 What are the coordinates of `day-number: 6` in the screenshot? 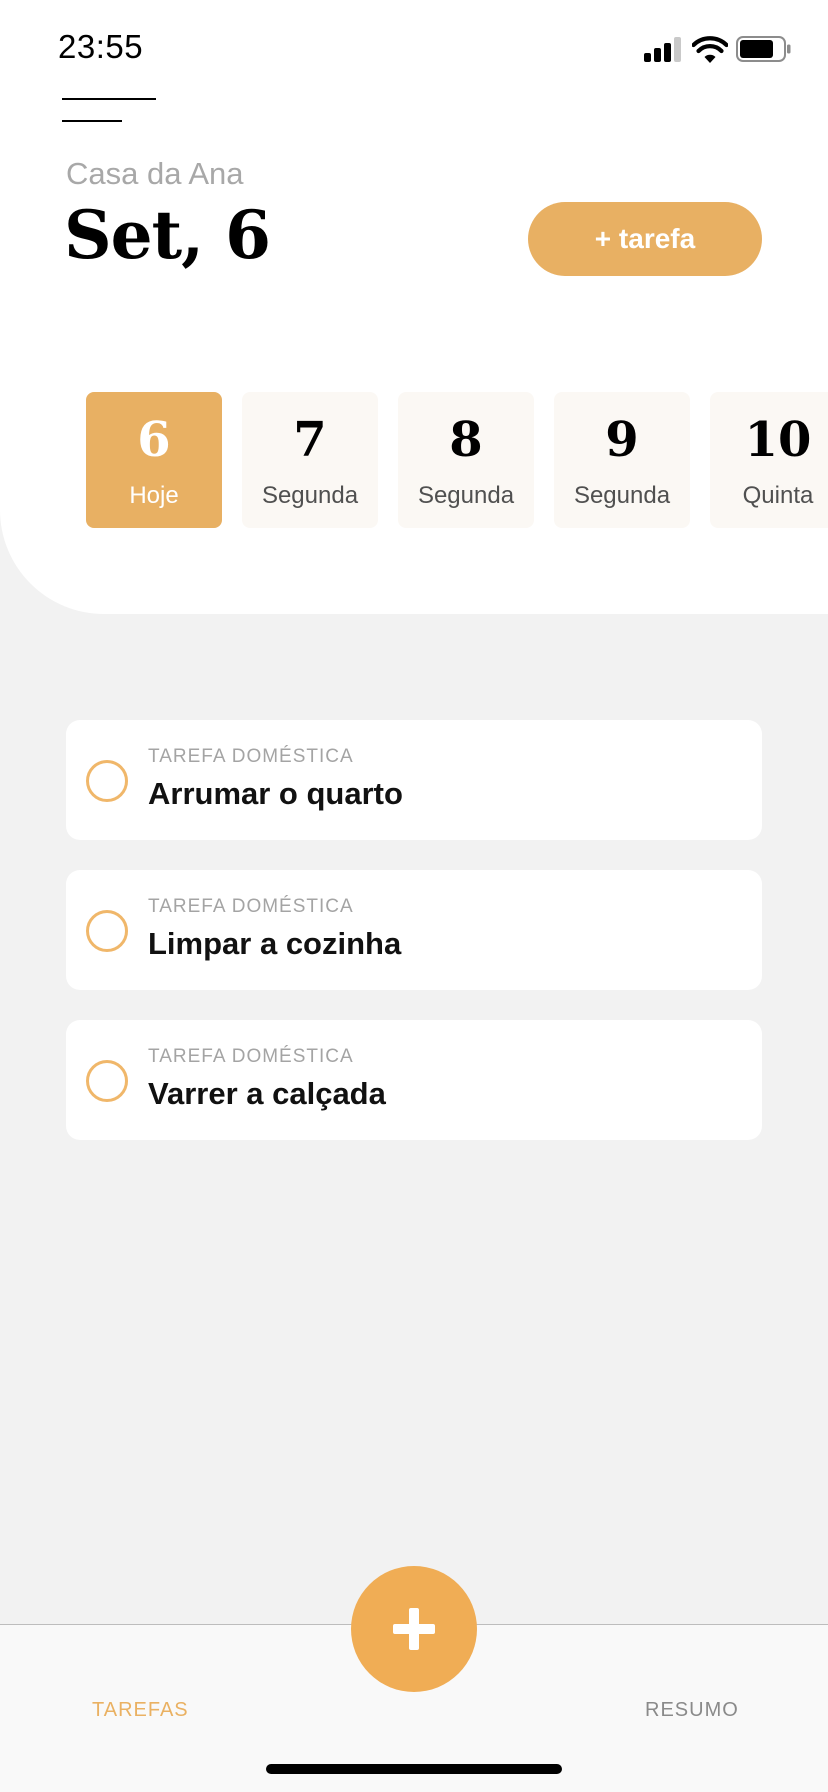 It's located at (154, 440).